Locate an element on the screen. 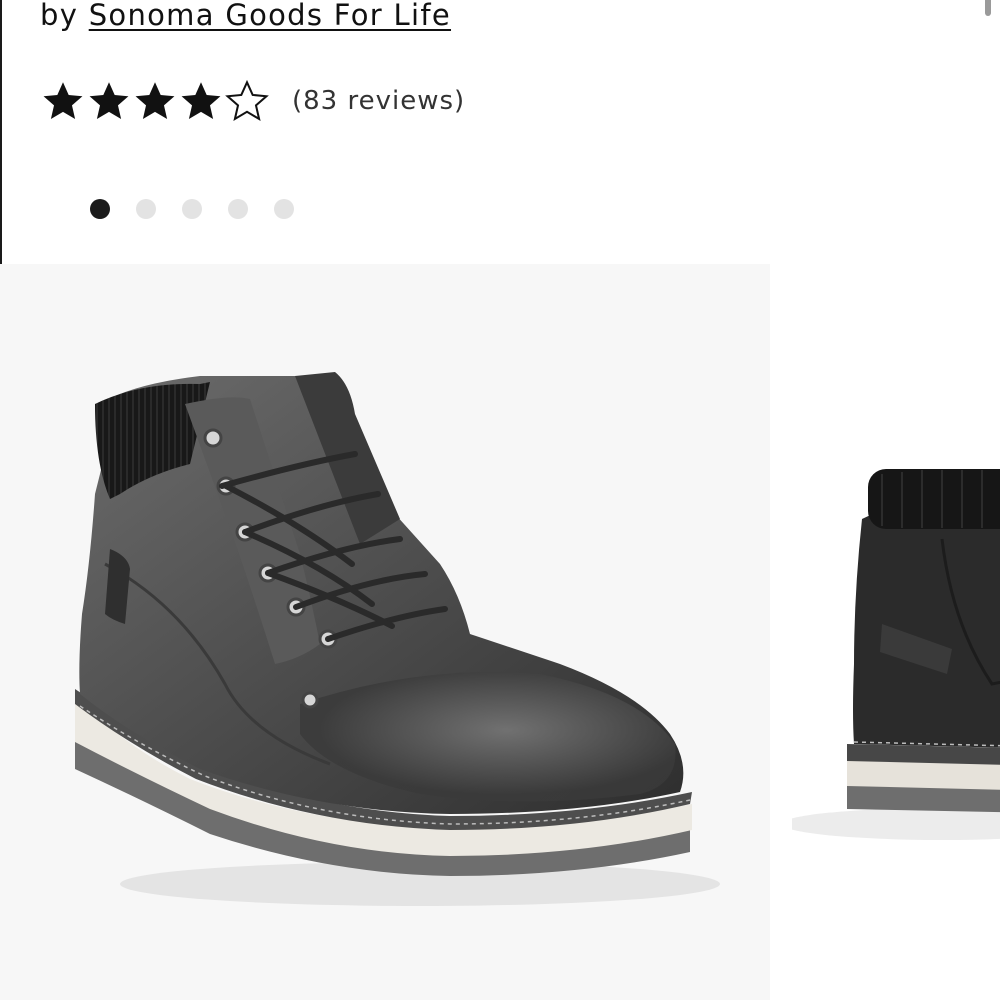  star-empty-icon is located at coordinates (247, 100).